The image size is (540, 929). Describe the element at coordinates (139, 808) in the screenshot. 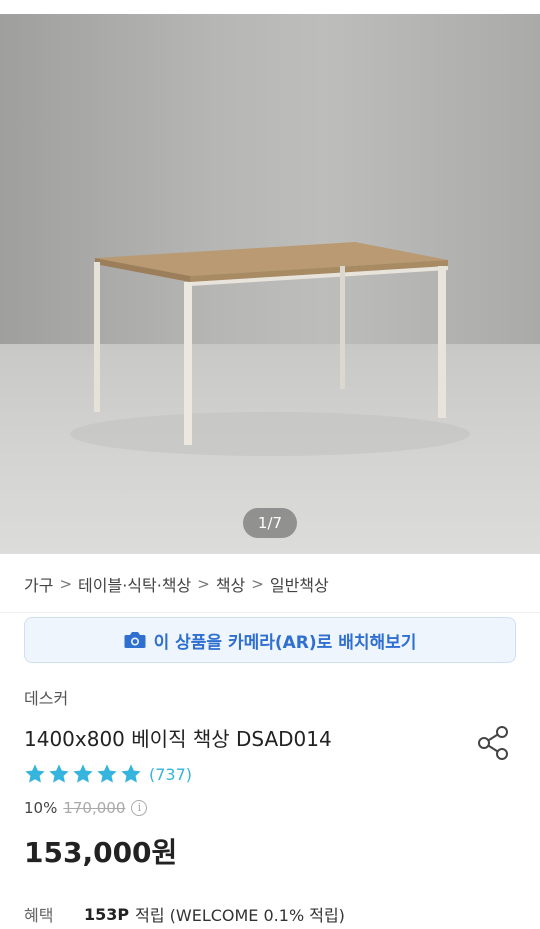

I see `info-icon: i` at that location.